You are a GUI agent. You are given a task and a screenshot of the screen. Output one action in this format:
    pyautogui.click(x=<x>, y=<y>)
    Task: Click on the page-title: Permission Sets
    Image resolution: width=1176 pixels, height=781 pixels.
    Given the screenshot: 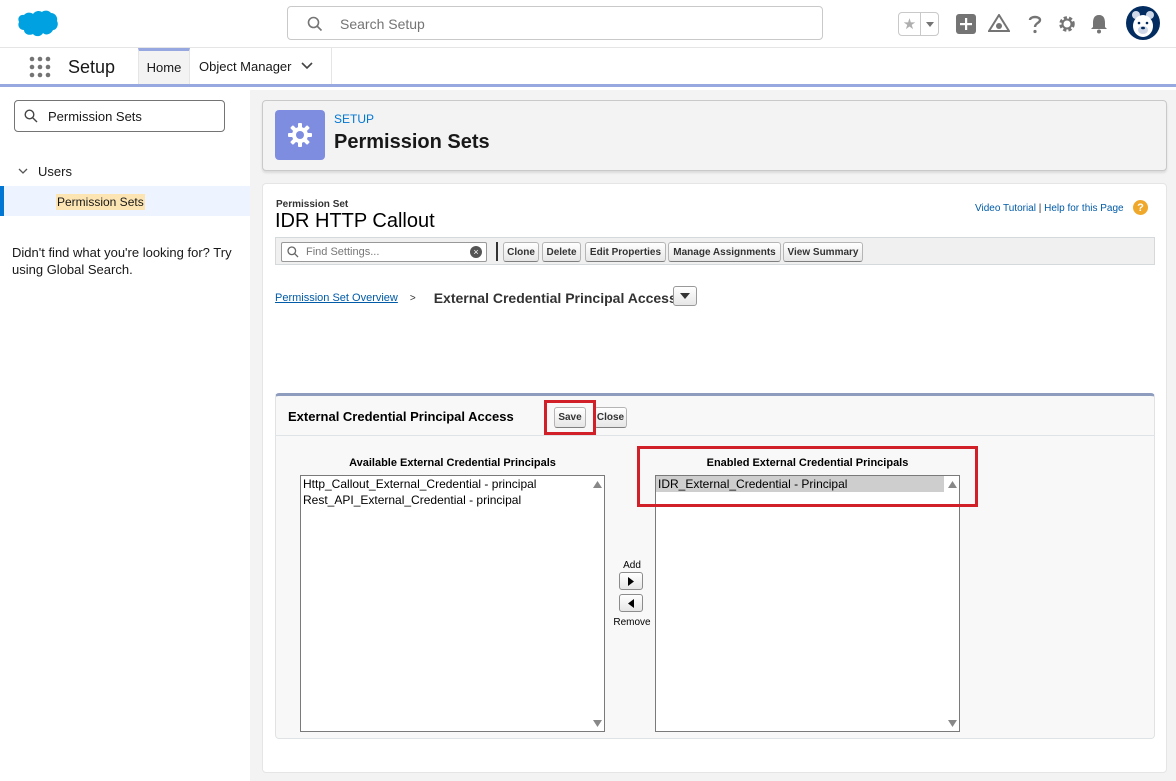 What is the action you would take?
    pyautogui.click(x=412, y=142)
    